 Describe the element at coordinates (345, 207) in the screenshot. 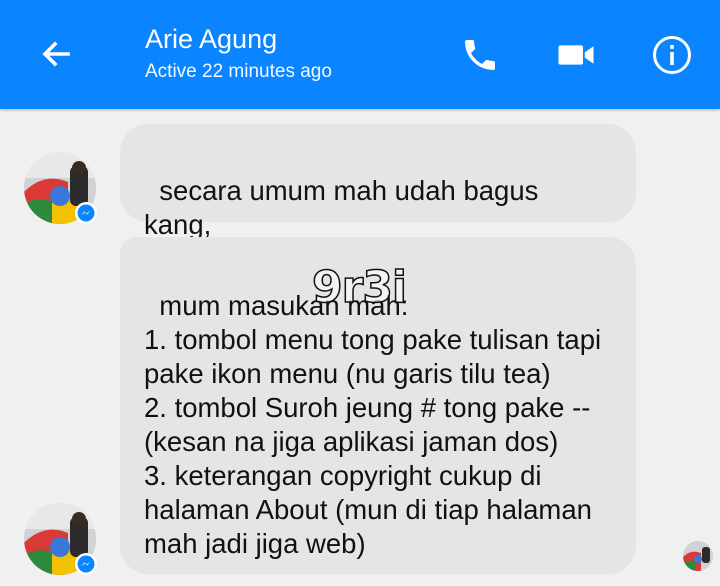

I see `message-text: secara umum mah udah bagus kang,` at that location.